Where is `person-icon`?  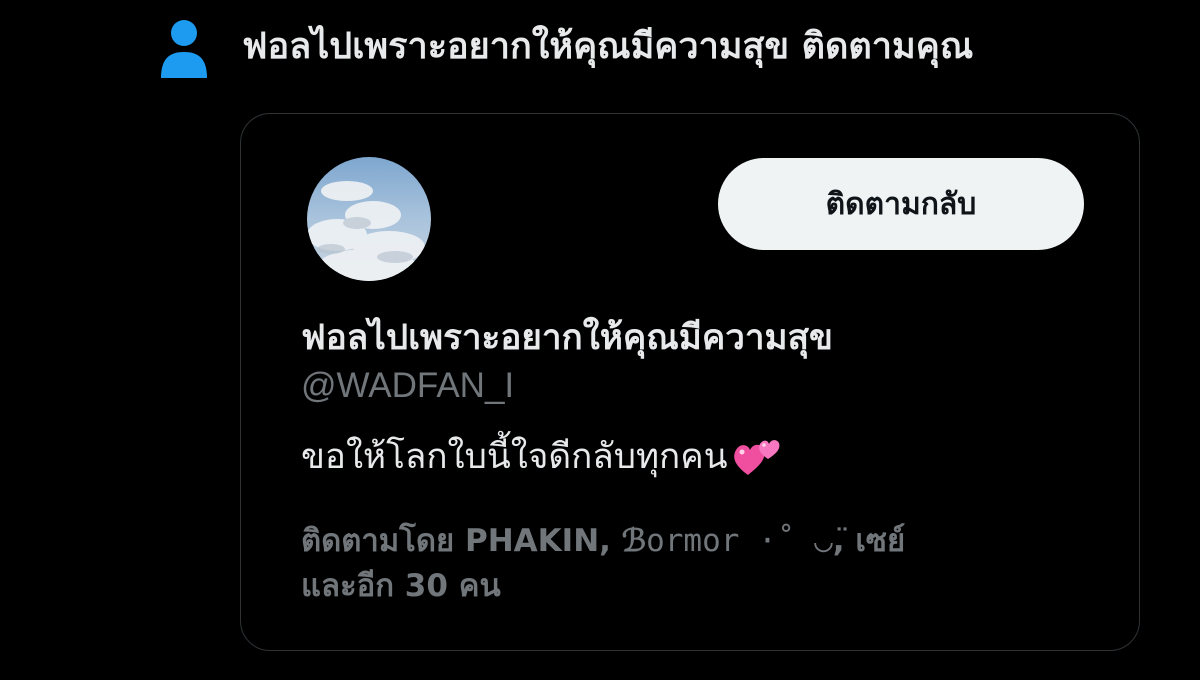 person-icon is located at coordinates (184, 49).